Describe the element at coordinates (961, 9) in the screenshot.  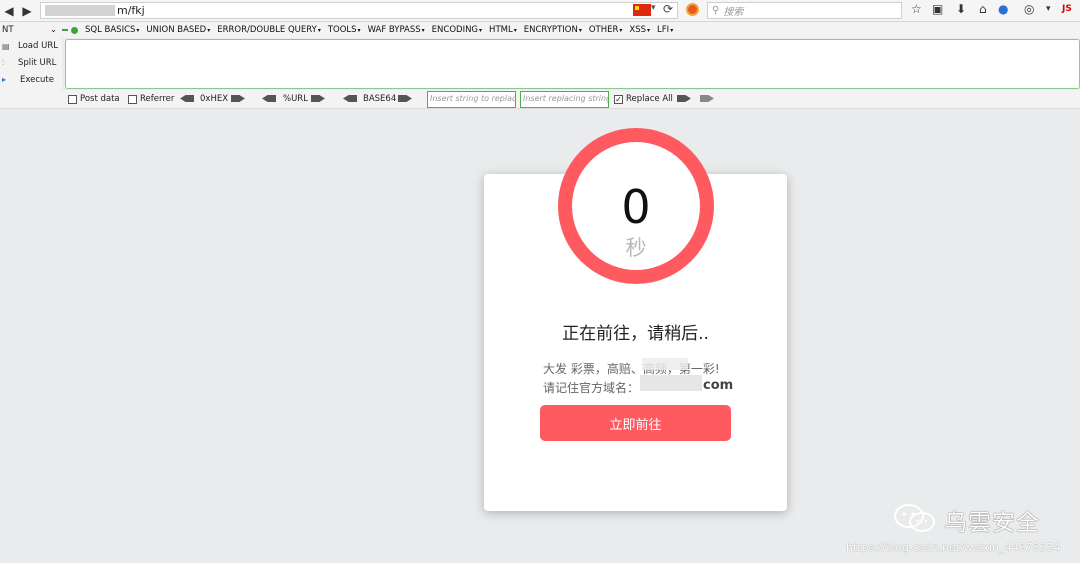
I see `download-icon: ⬇` at that location.